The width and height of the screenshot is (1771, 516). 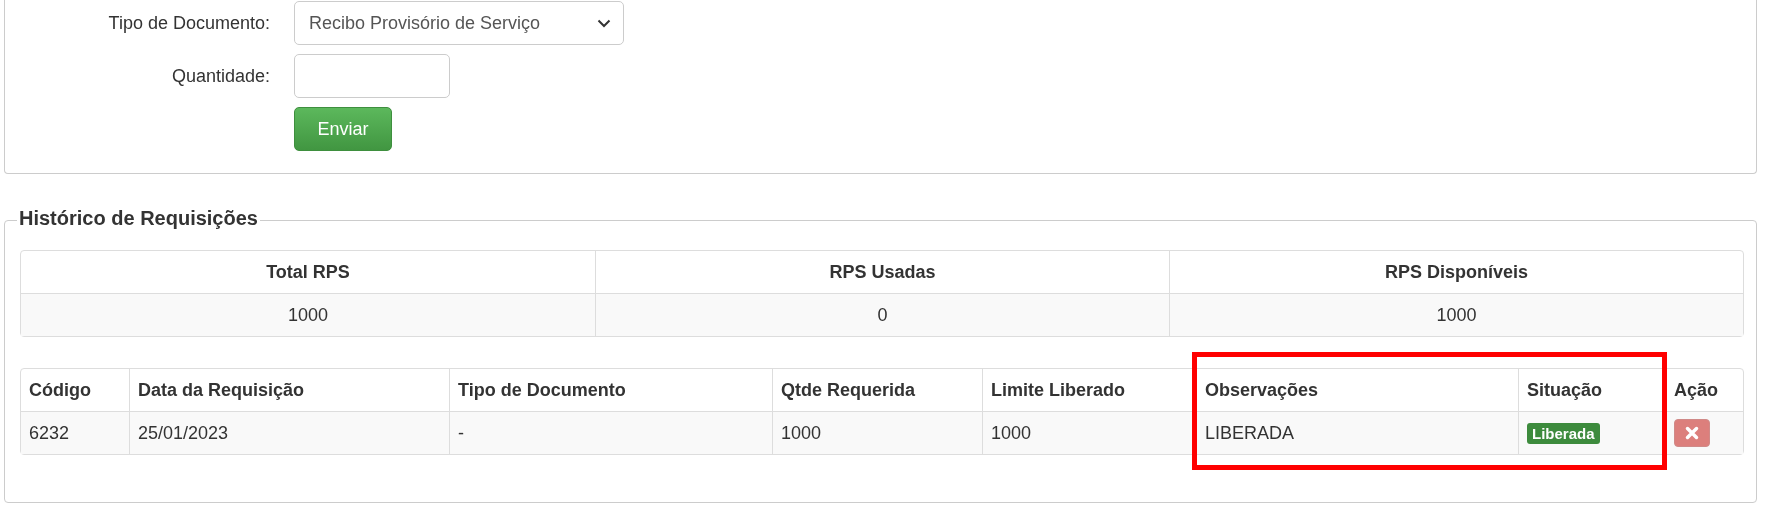 I want to click on table-cell: -, so click(x=610, y=433).